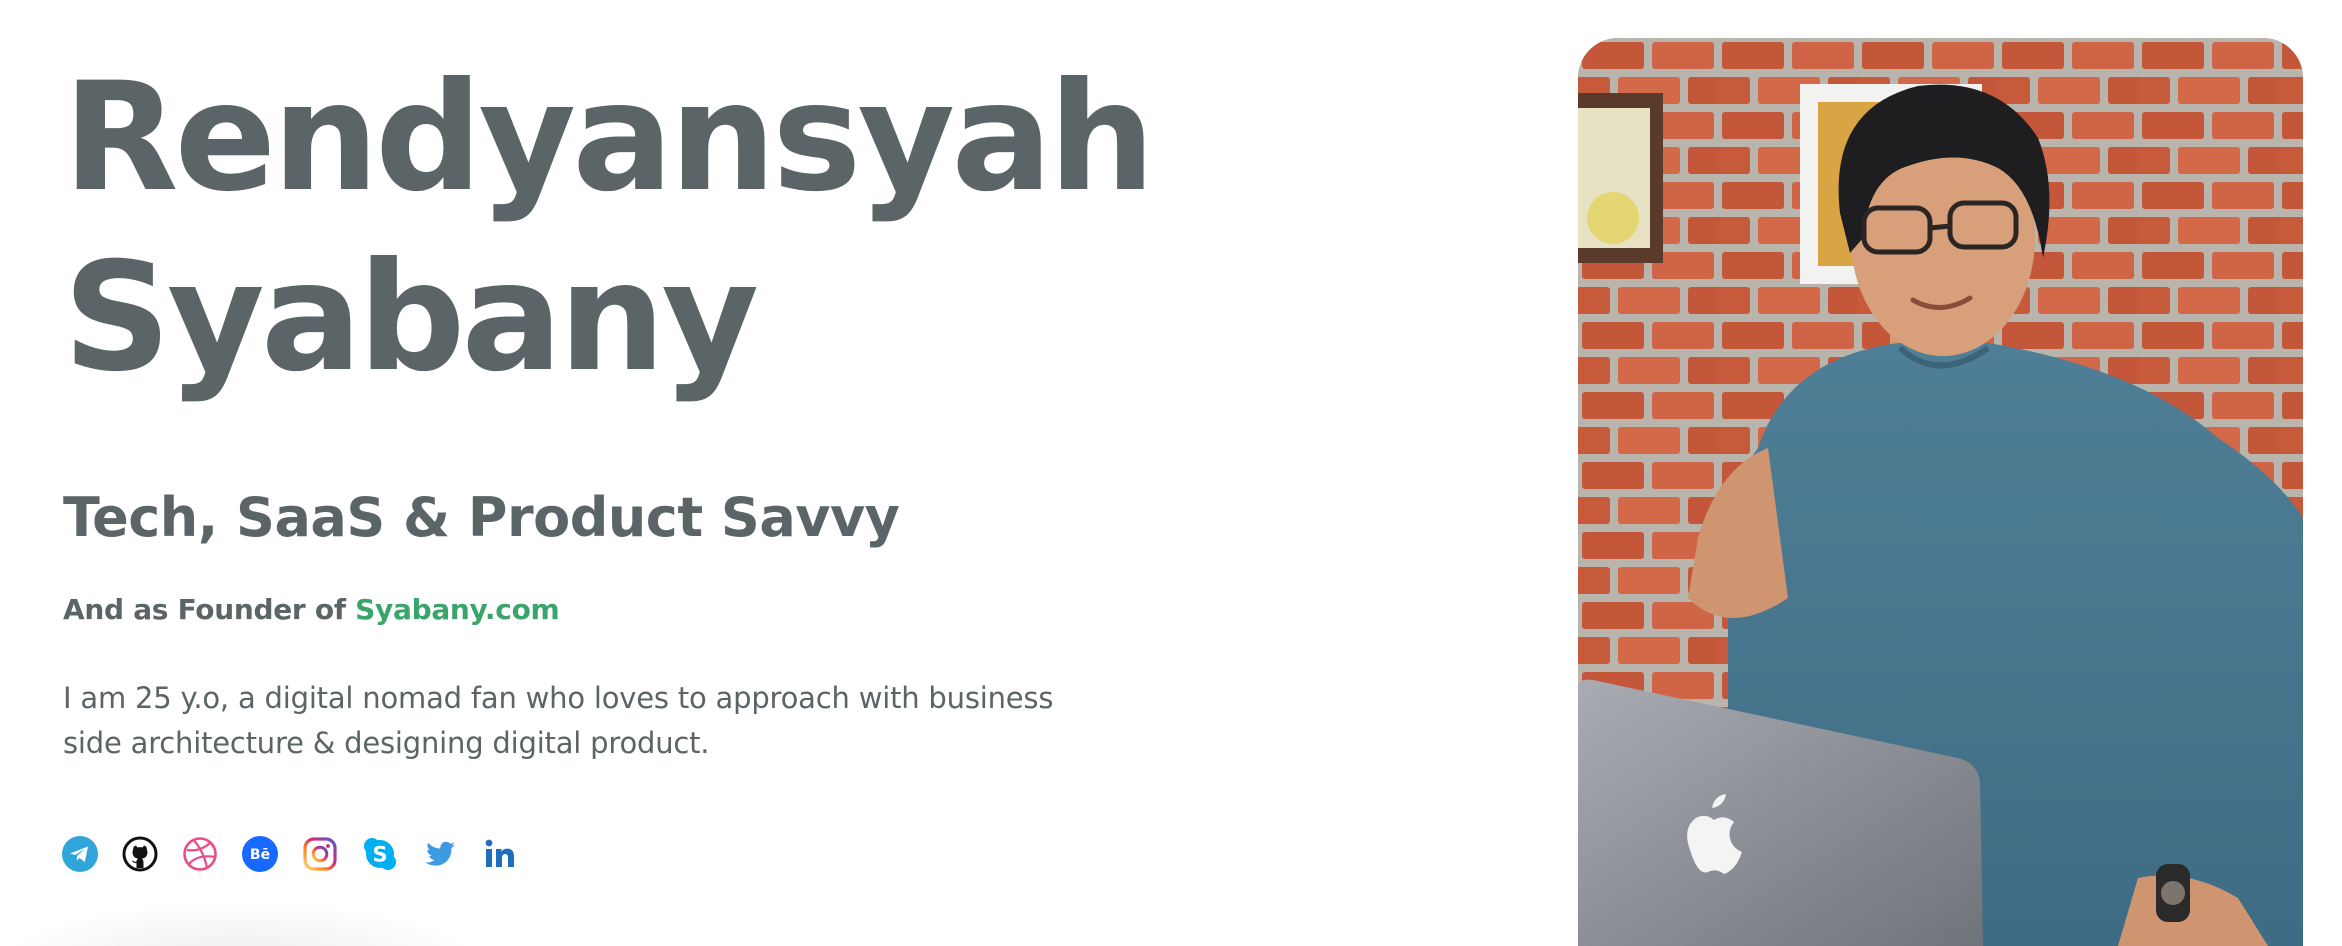 This screenshot has width=2342, height=946. I want to click on footer-shadow, so click(240, 923).